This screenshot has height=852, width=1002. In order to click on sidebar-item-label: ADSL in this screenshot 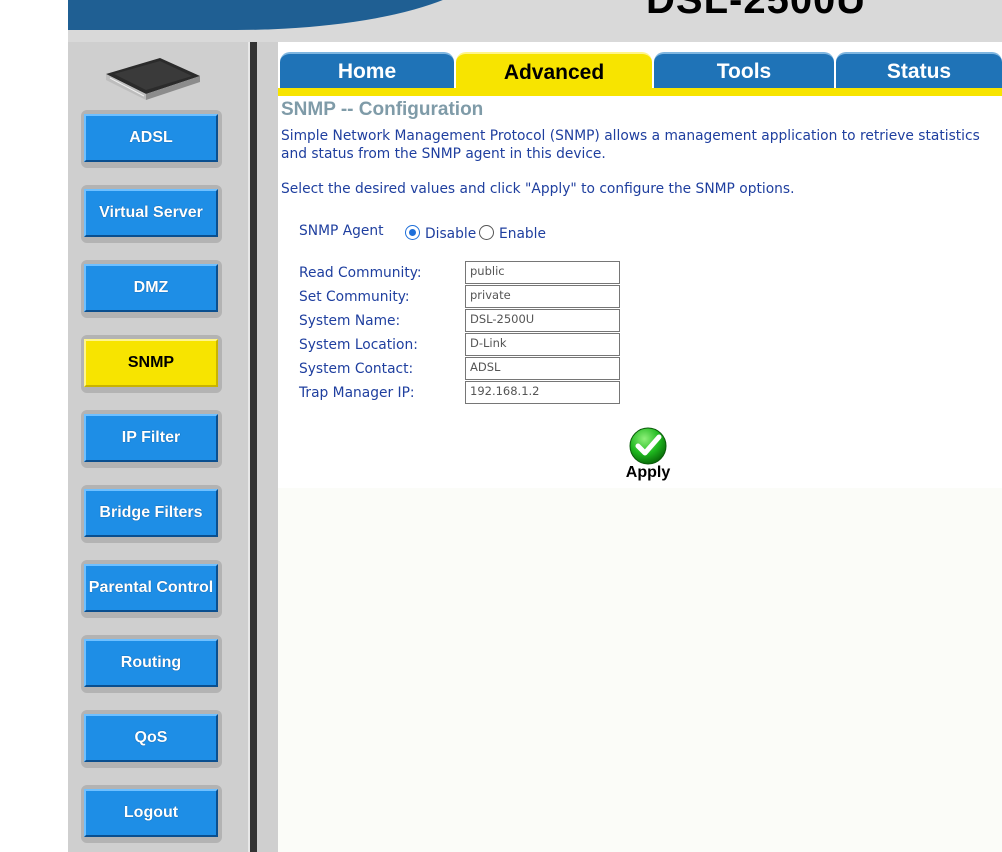, I will do `click(151, 138)`.